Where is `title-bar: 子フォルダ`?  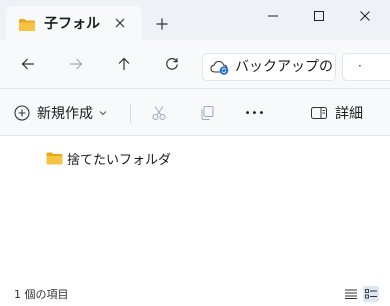 title-bar: 子フォルダ is located at coordinates (195, 20).